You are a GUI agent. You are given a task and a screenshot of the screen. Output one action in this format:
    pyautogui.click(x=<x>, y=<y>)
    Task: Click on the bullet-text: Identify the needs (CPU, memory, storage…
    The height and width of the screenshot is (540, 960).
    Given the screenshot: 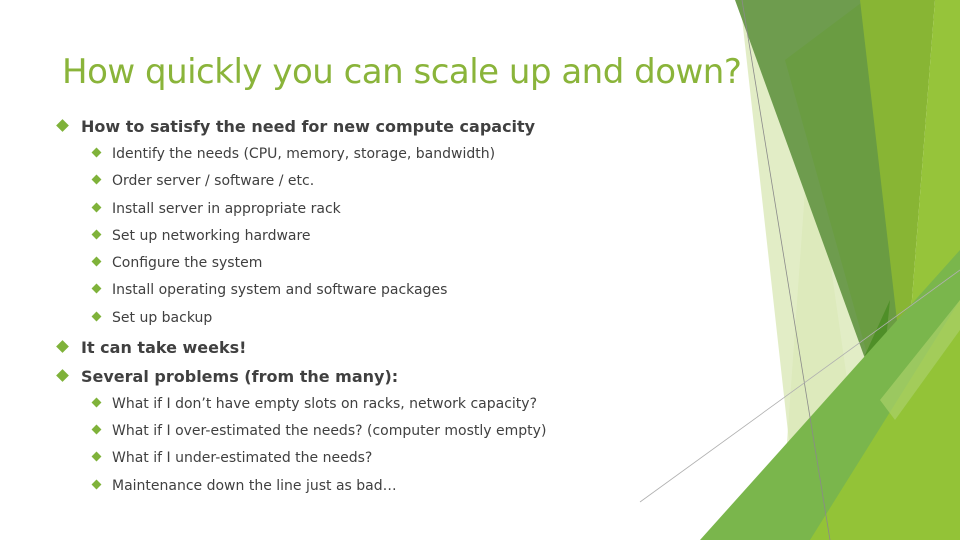 What is the action you would take?
    pyautogui.click(x=304, y=154)
    